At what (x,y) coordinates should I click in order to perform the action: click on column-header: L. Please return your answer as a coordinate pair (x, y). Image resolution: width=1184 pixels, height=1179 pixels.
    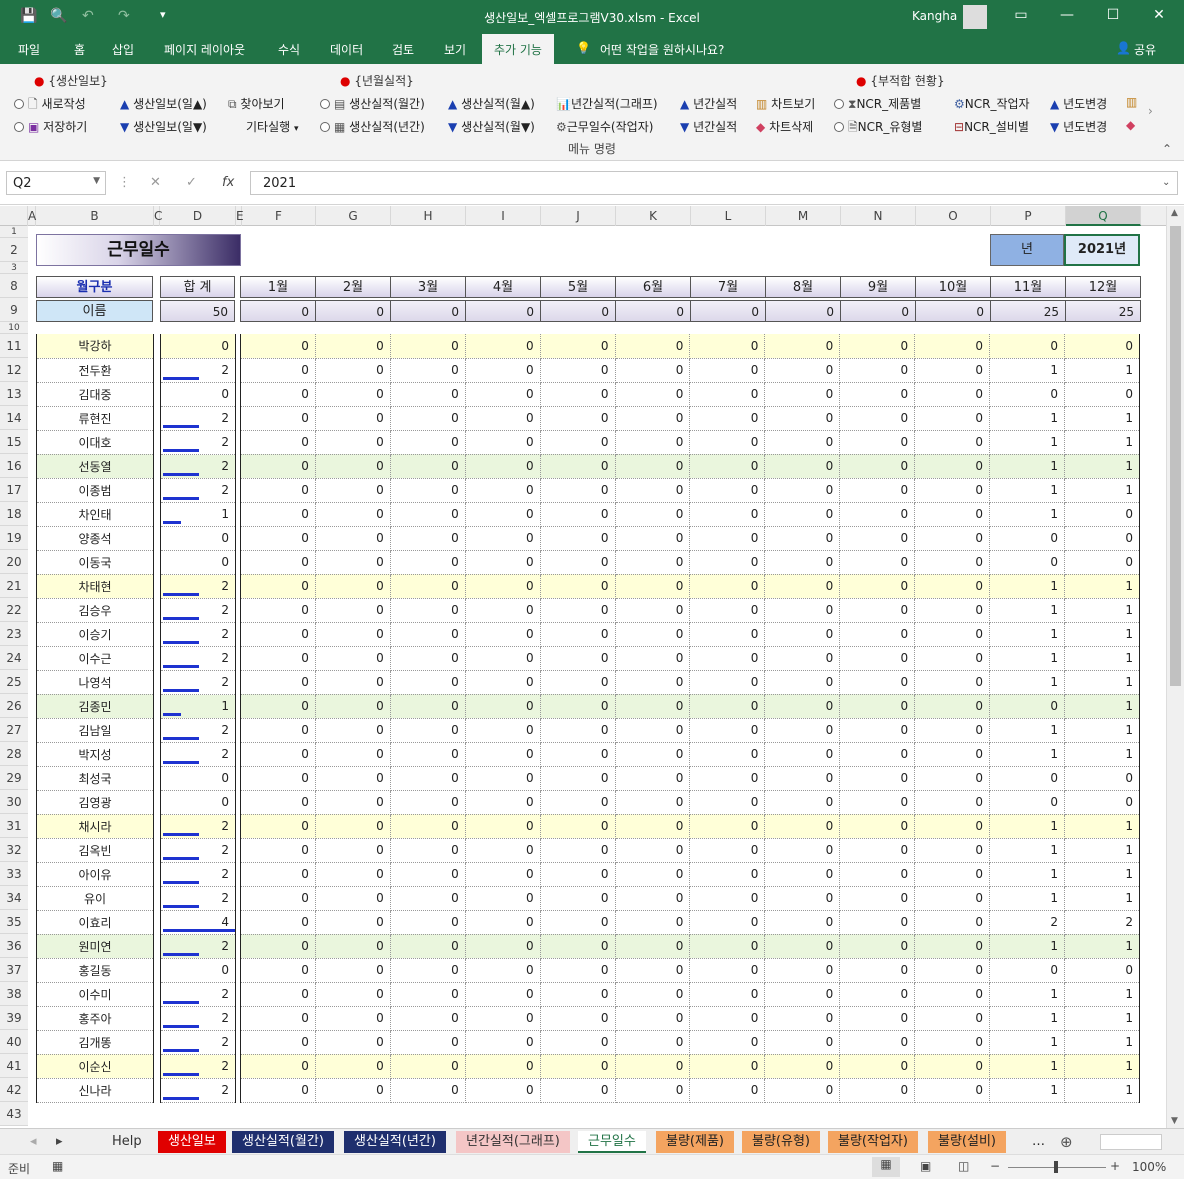
    Looking at the image, I should click on (728, 216).